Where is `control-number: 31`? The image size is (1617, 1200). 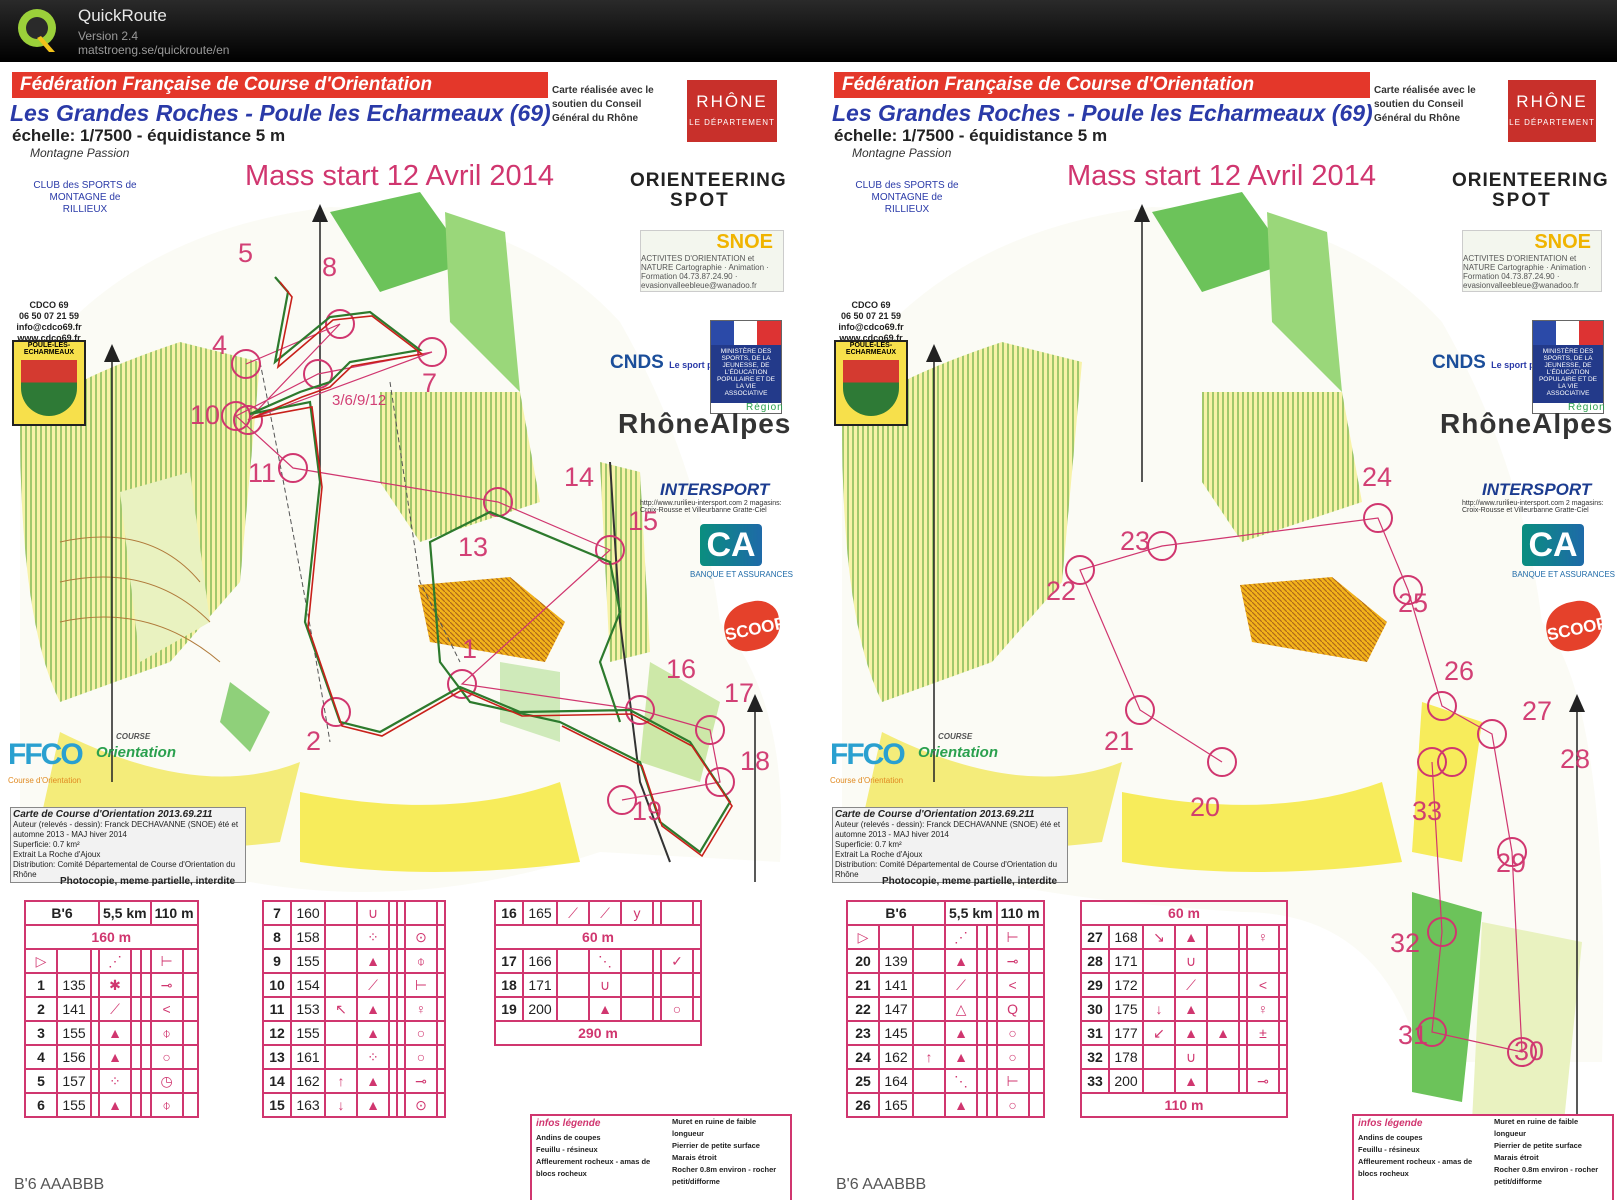 control-number: 31 is located at coordinates (1413, 1035).